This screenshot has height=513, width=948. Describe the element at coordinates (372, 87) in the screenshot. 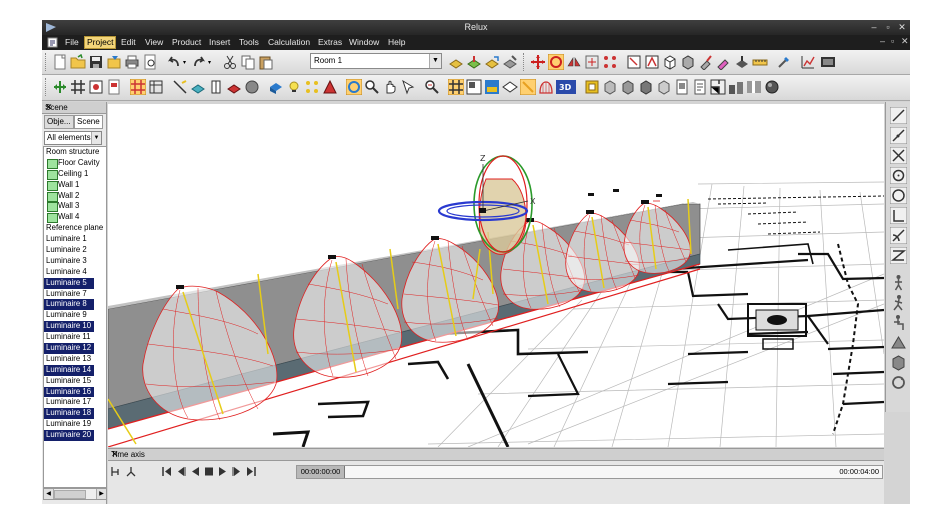

I see `zoom-icon` at that location.